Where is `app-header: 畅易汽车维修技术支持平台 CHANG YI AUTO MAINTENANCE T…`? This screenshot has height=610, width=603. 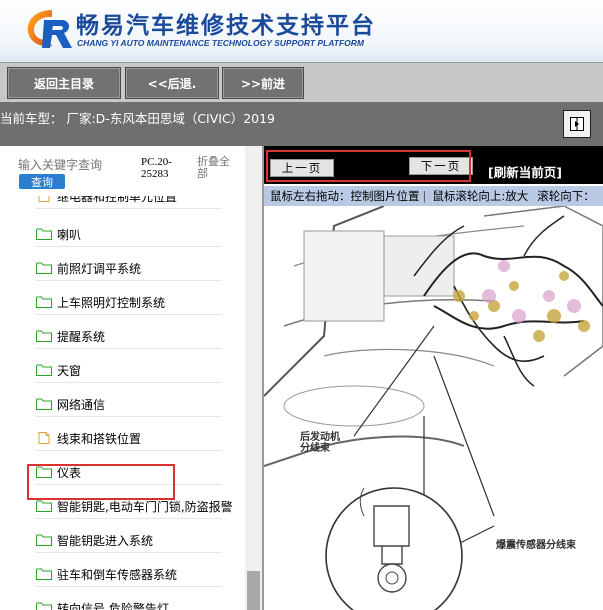
app-header: 畅易汽车维修技术支持平台 CHANG YI AUTO MAINTENANCE T… is located at coordinates (301, 31).